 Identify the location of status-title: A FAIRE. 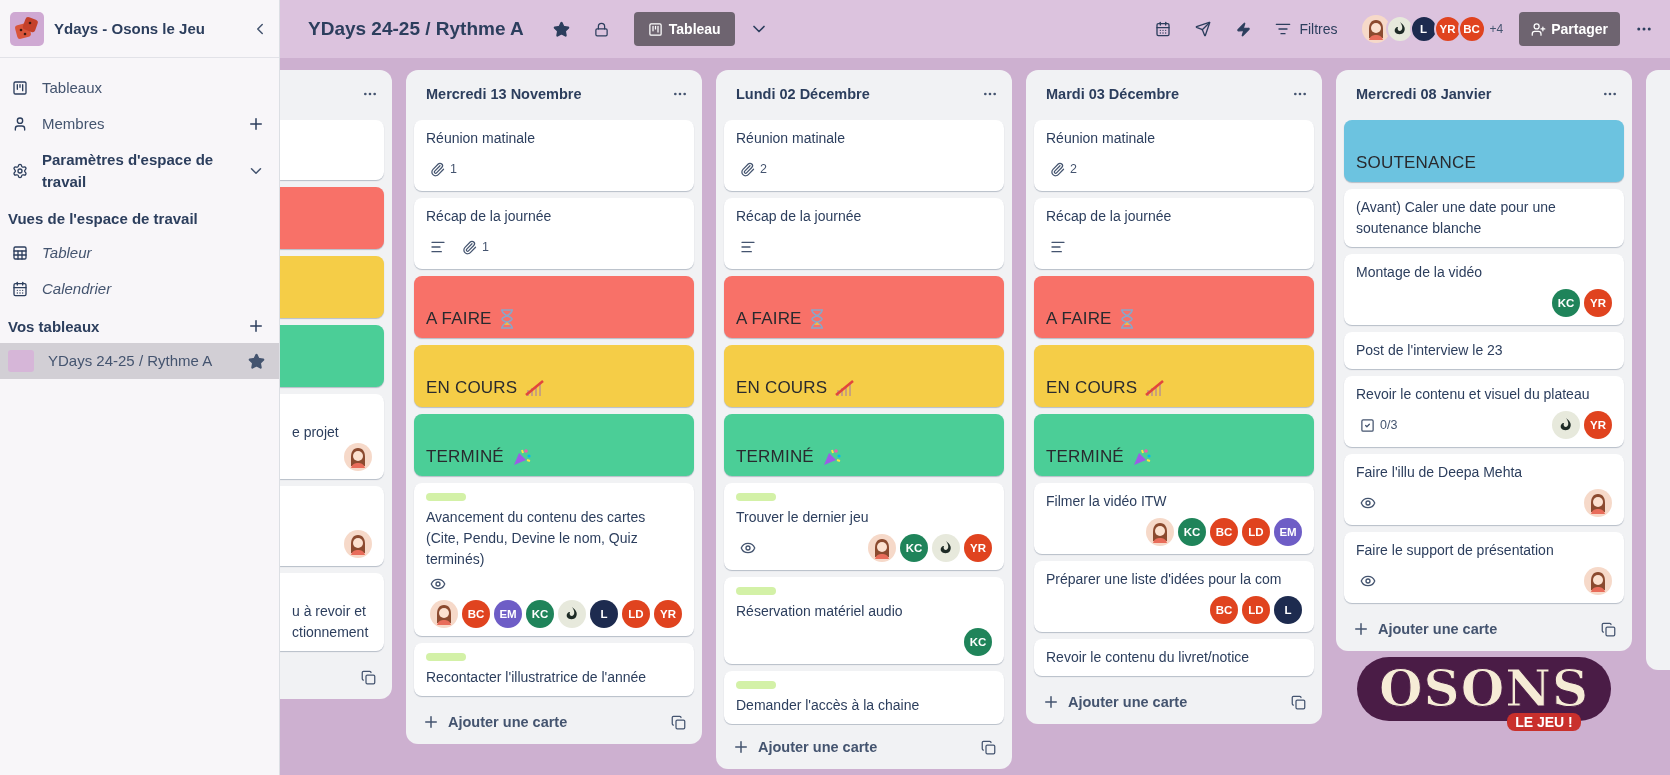
(1090, 319).